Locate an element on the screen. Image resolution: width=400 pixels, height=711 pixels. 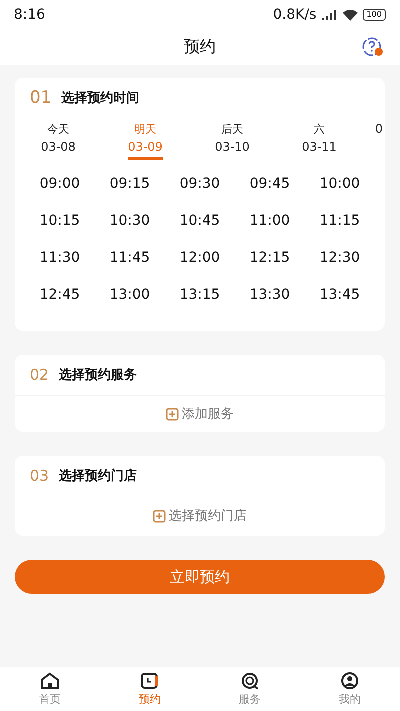
network-speed: 0.8K/s is located at coordinates (295, 15).